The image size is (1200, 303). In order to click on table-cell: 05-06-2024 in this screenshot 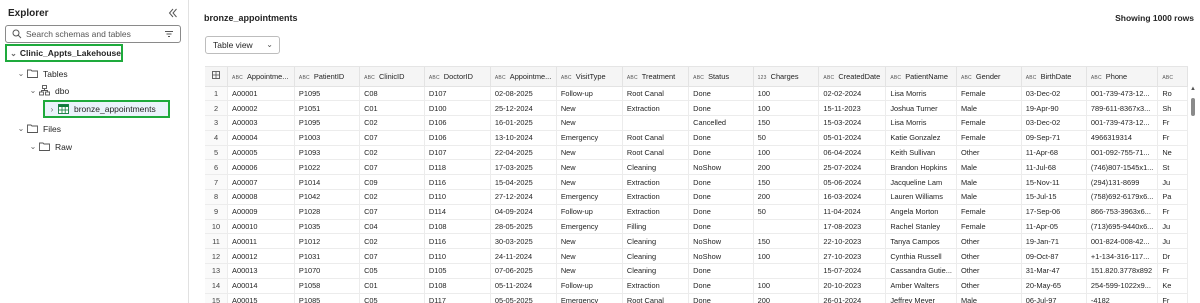, I will do `click(852, 182)`.